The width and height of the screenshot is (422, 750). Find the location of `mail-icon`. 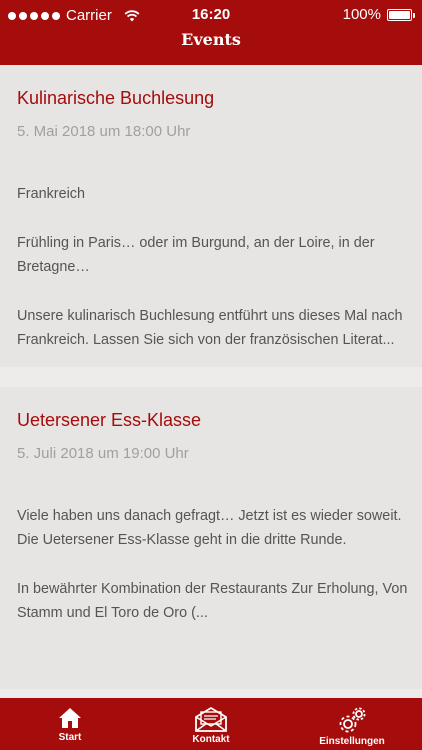

mail-icon is located at coordinates (211, 719).